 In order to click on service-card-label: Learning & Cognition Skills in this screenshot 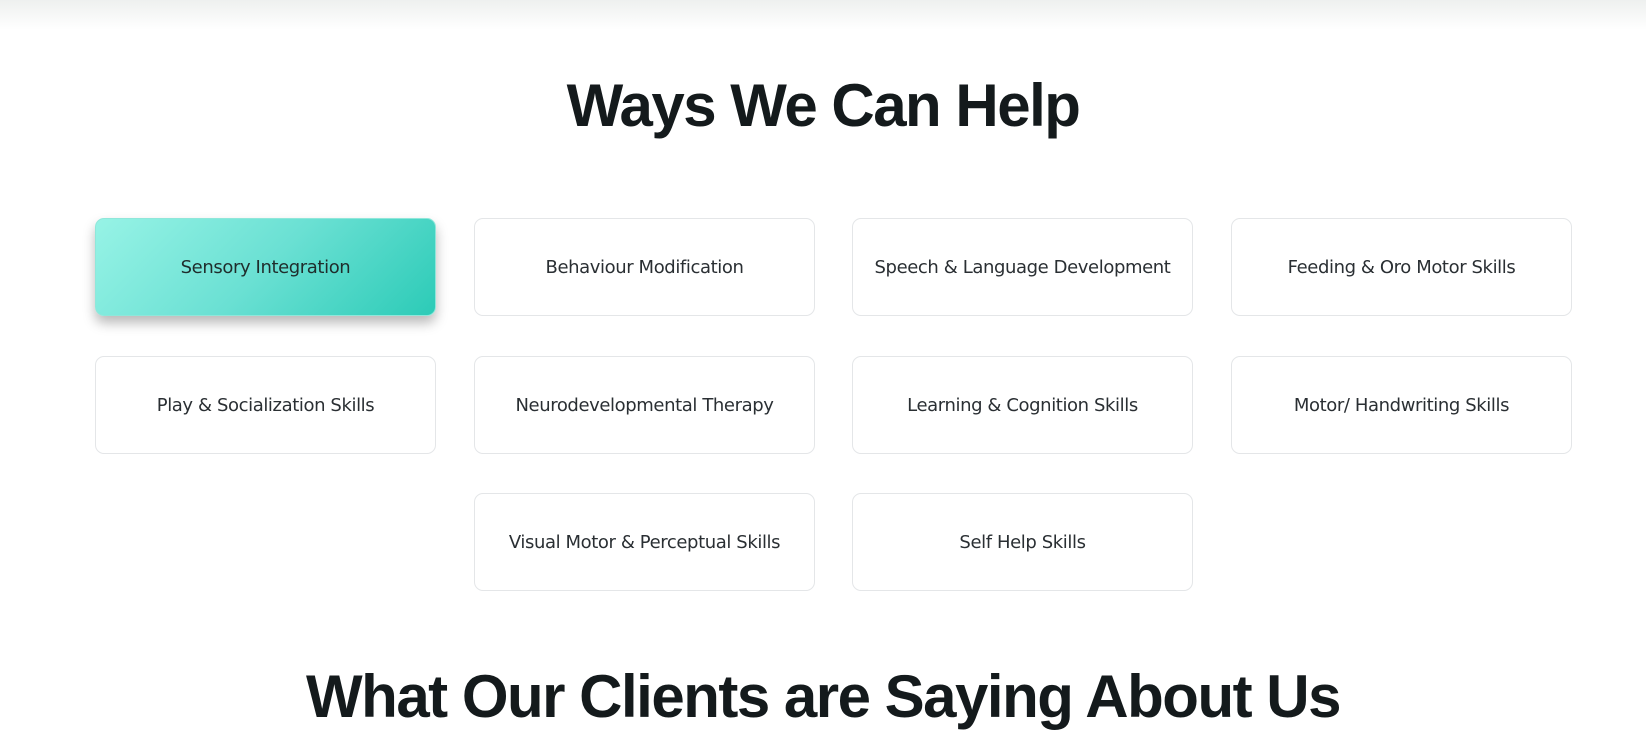, I will do `click(1022, 405)`.